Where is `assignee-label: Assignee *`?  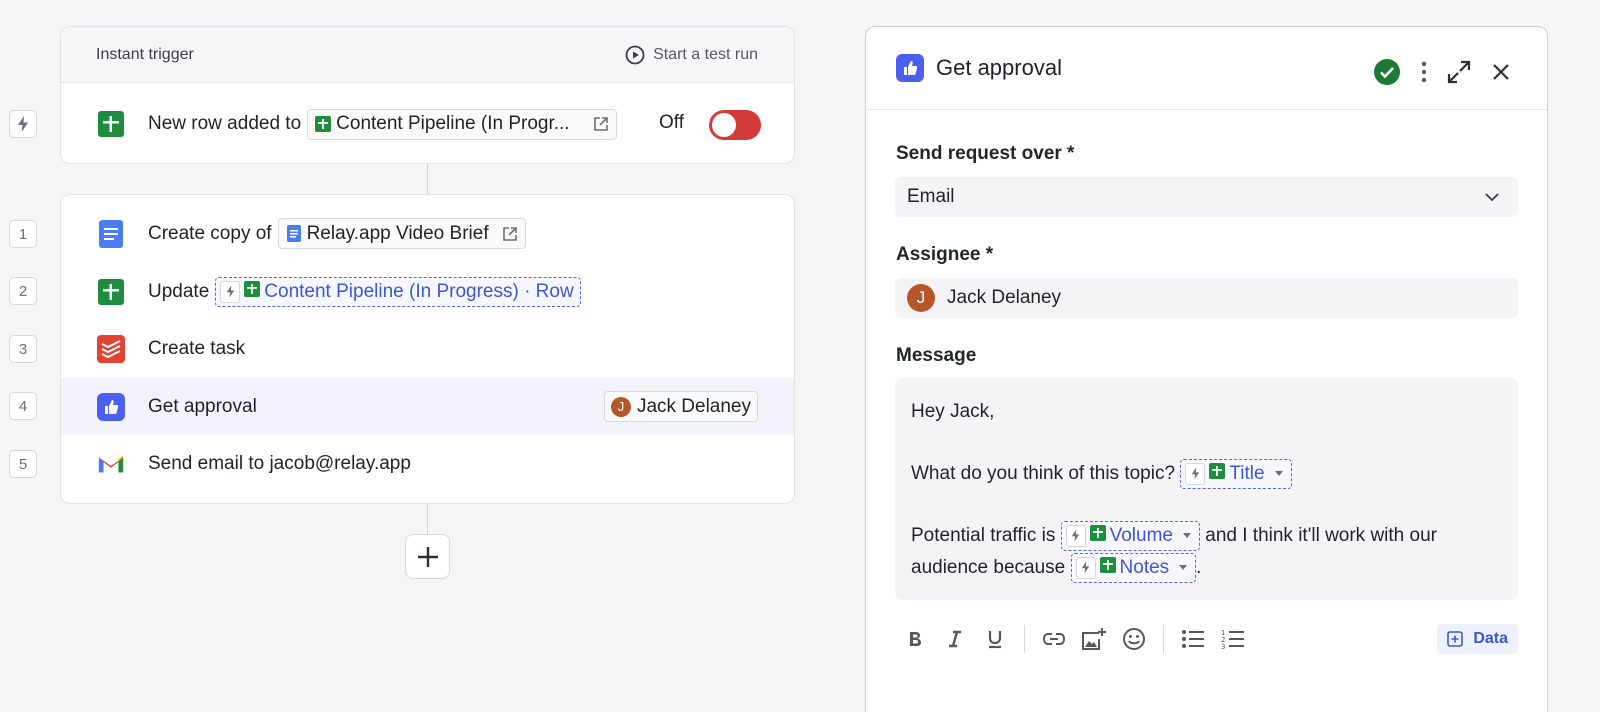 assignee-label: Assignee * is located at coordinates (945, 254).